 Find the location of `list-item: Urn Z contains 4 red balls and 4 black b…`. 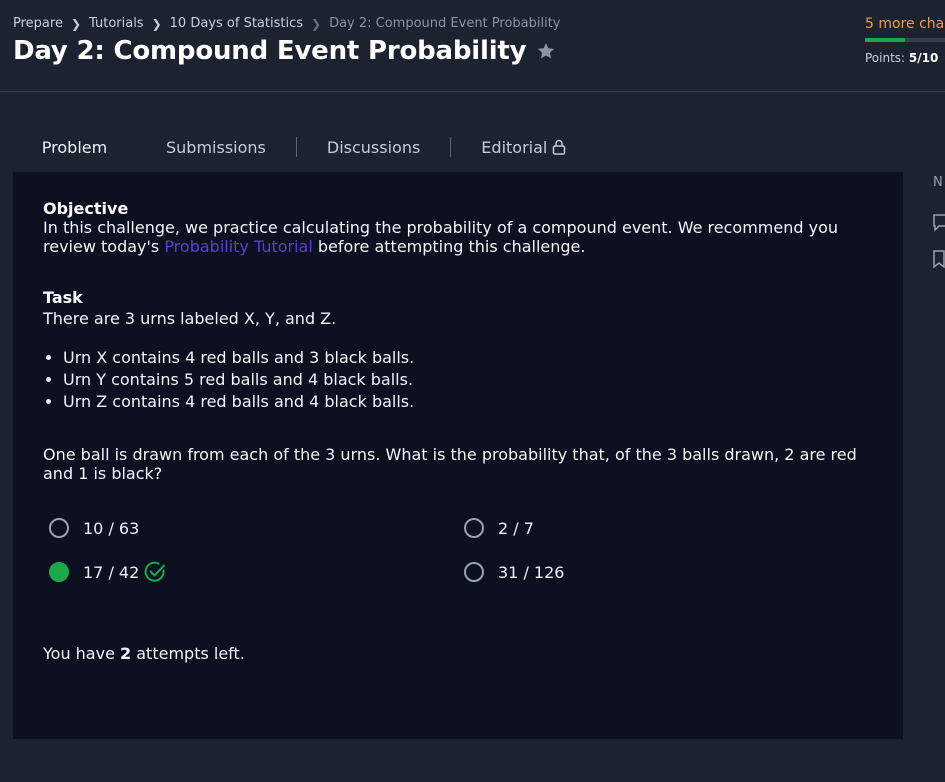

list-item: Urn Z contains 4 red balls and 4 black b… is located at coordinates (468, 402).